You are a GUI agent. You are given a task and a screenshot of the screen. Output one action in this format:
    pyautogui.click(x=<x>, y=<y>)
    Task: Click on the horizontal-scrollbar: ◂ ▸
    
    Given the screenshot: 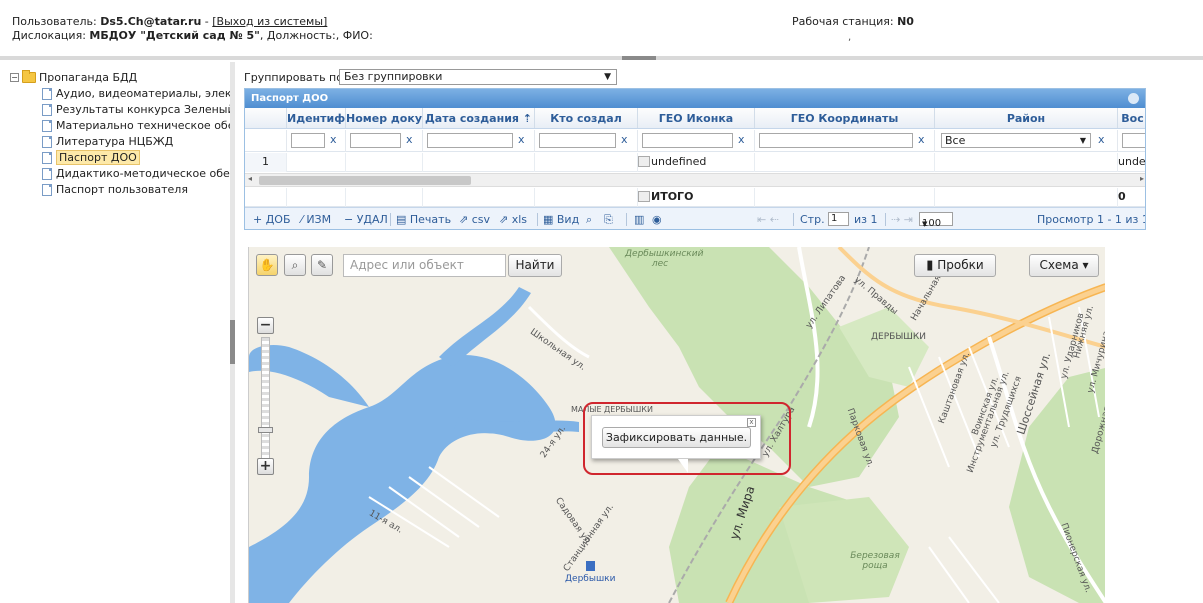 What is the action you would take?
    pyautogui.click(x=695, y=180)
    